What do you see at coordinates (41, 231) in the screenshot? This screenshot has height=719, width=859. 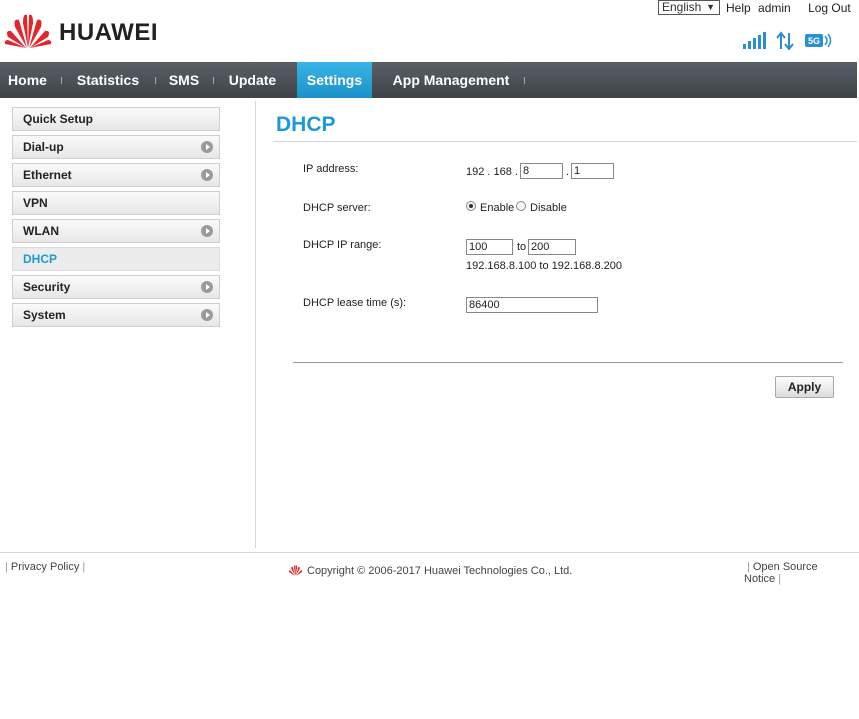 I see `sidebar-item-label: WLAN` at bounding box center [41, 231].